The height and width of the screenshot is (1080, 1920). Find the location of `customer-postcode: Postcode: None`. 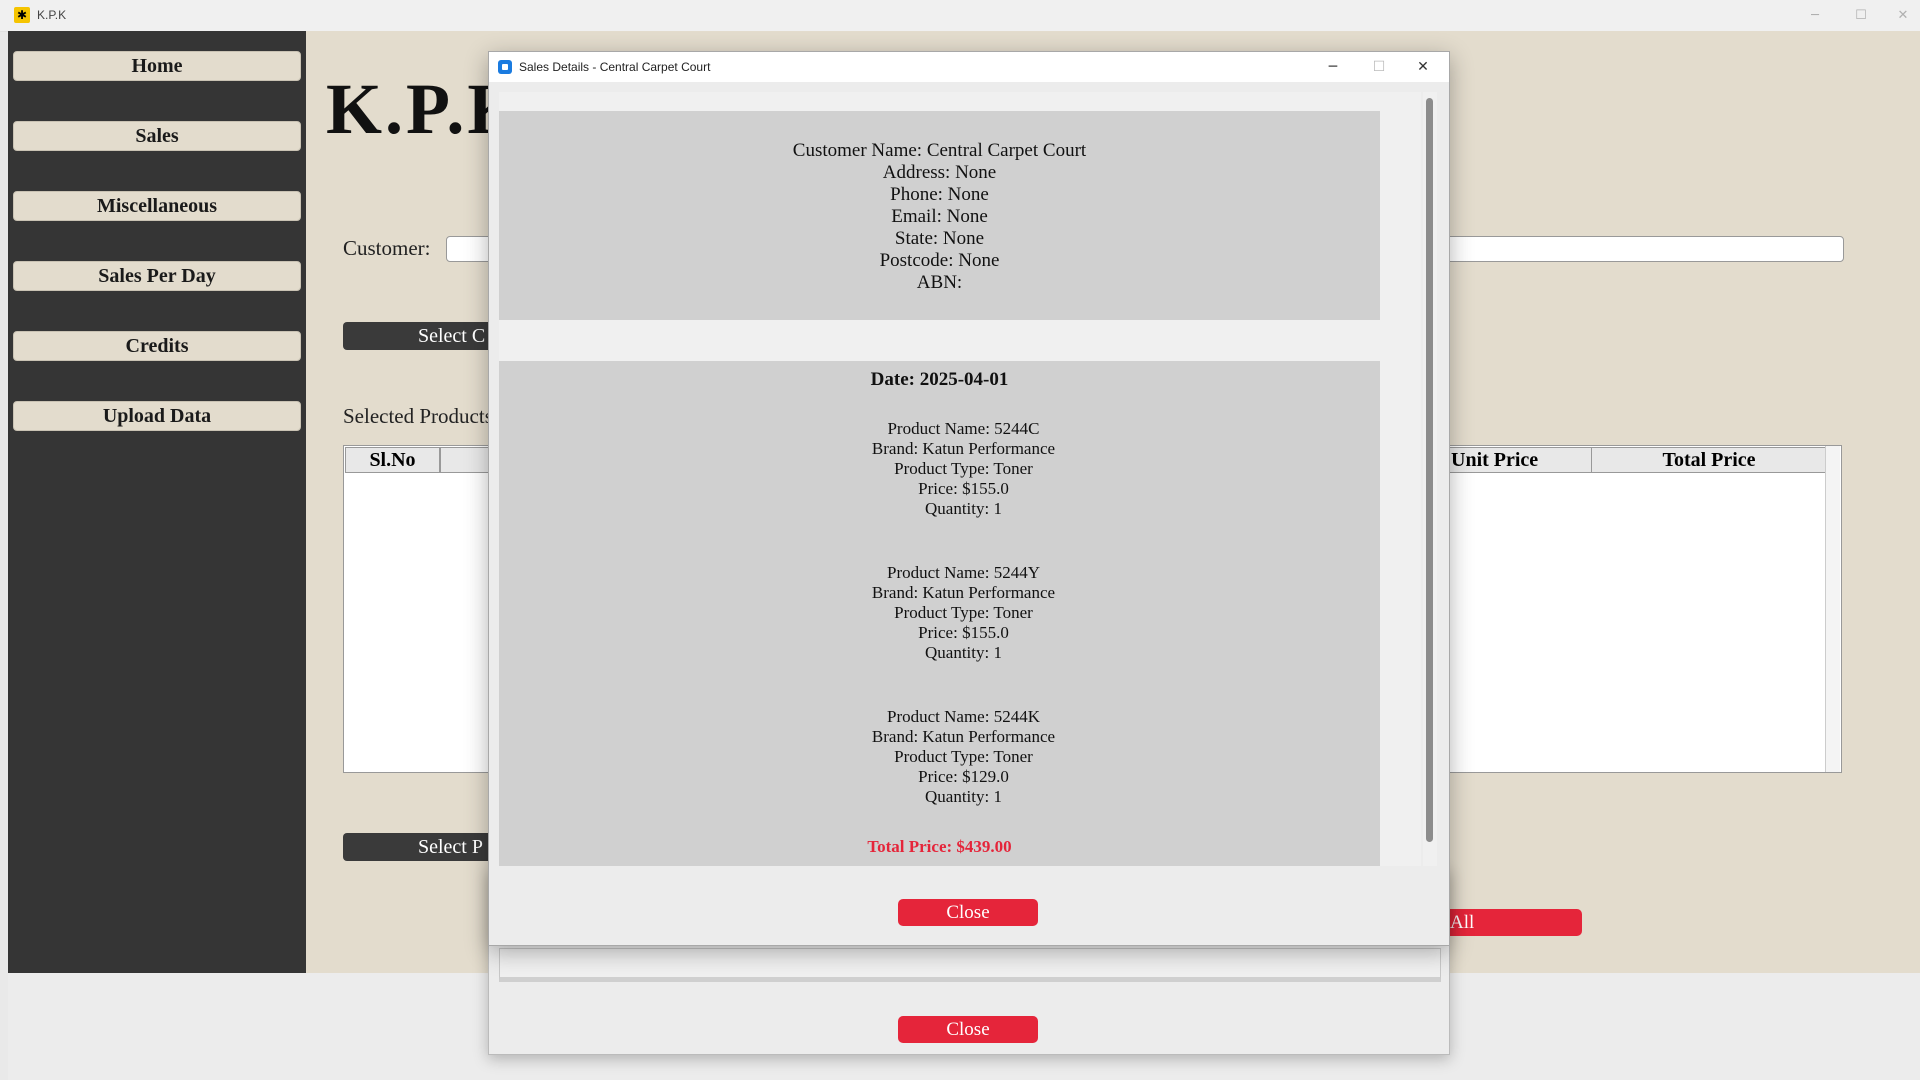

customer-postcode: Postcode: None is located at coordinates (939, 260).